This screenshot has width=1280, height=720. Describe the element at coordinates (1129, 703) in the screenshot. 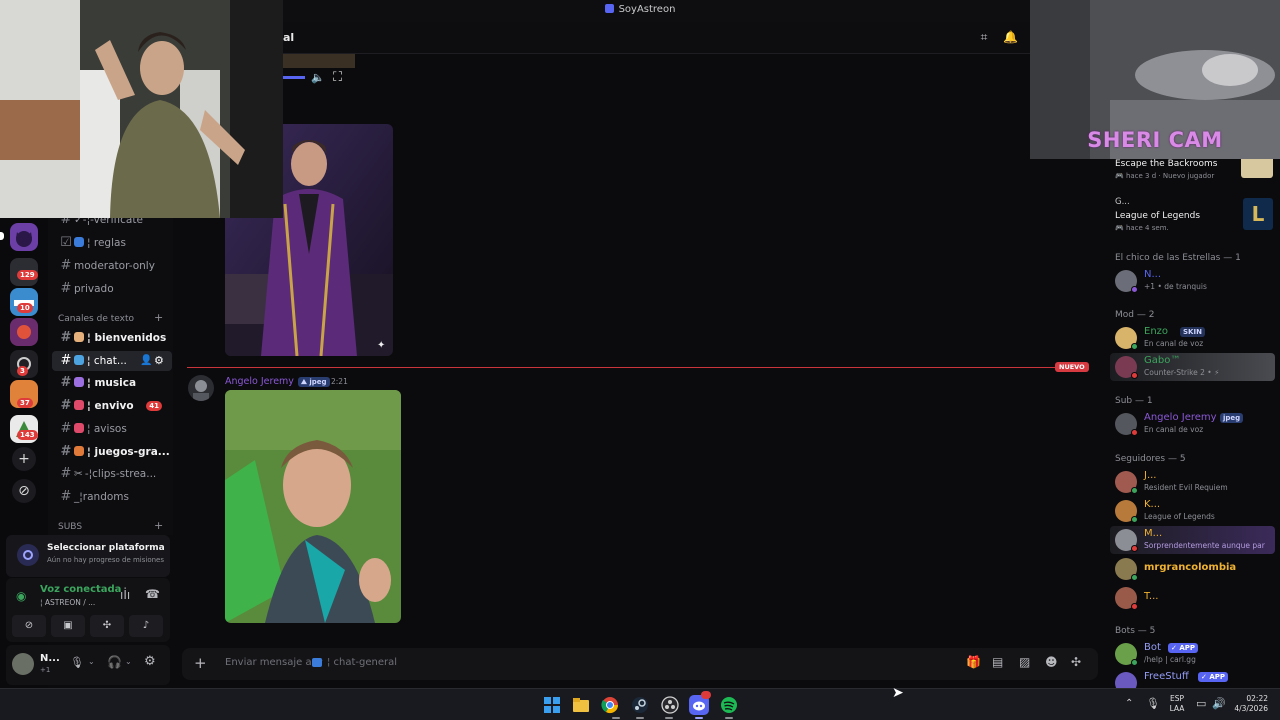

I see `chevron-up-icon: ⌃` at that location.